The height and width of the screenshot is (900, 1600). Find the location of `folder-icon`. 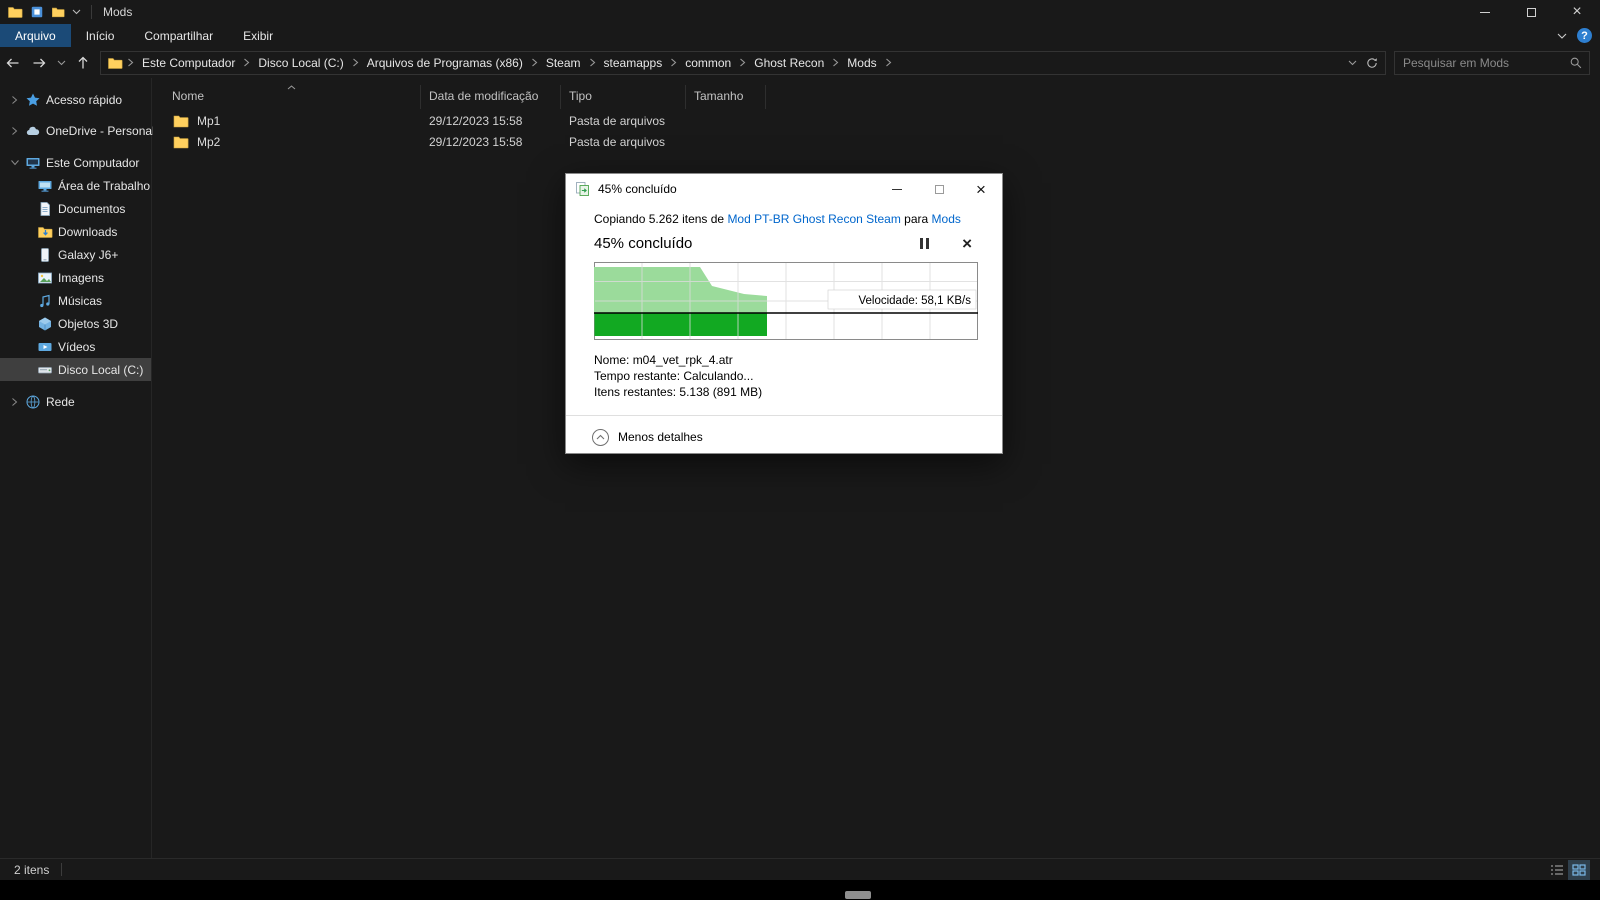

folder-icon is located at coordinates (181, 121).